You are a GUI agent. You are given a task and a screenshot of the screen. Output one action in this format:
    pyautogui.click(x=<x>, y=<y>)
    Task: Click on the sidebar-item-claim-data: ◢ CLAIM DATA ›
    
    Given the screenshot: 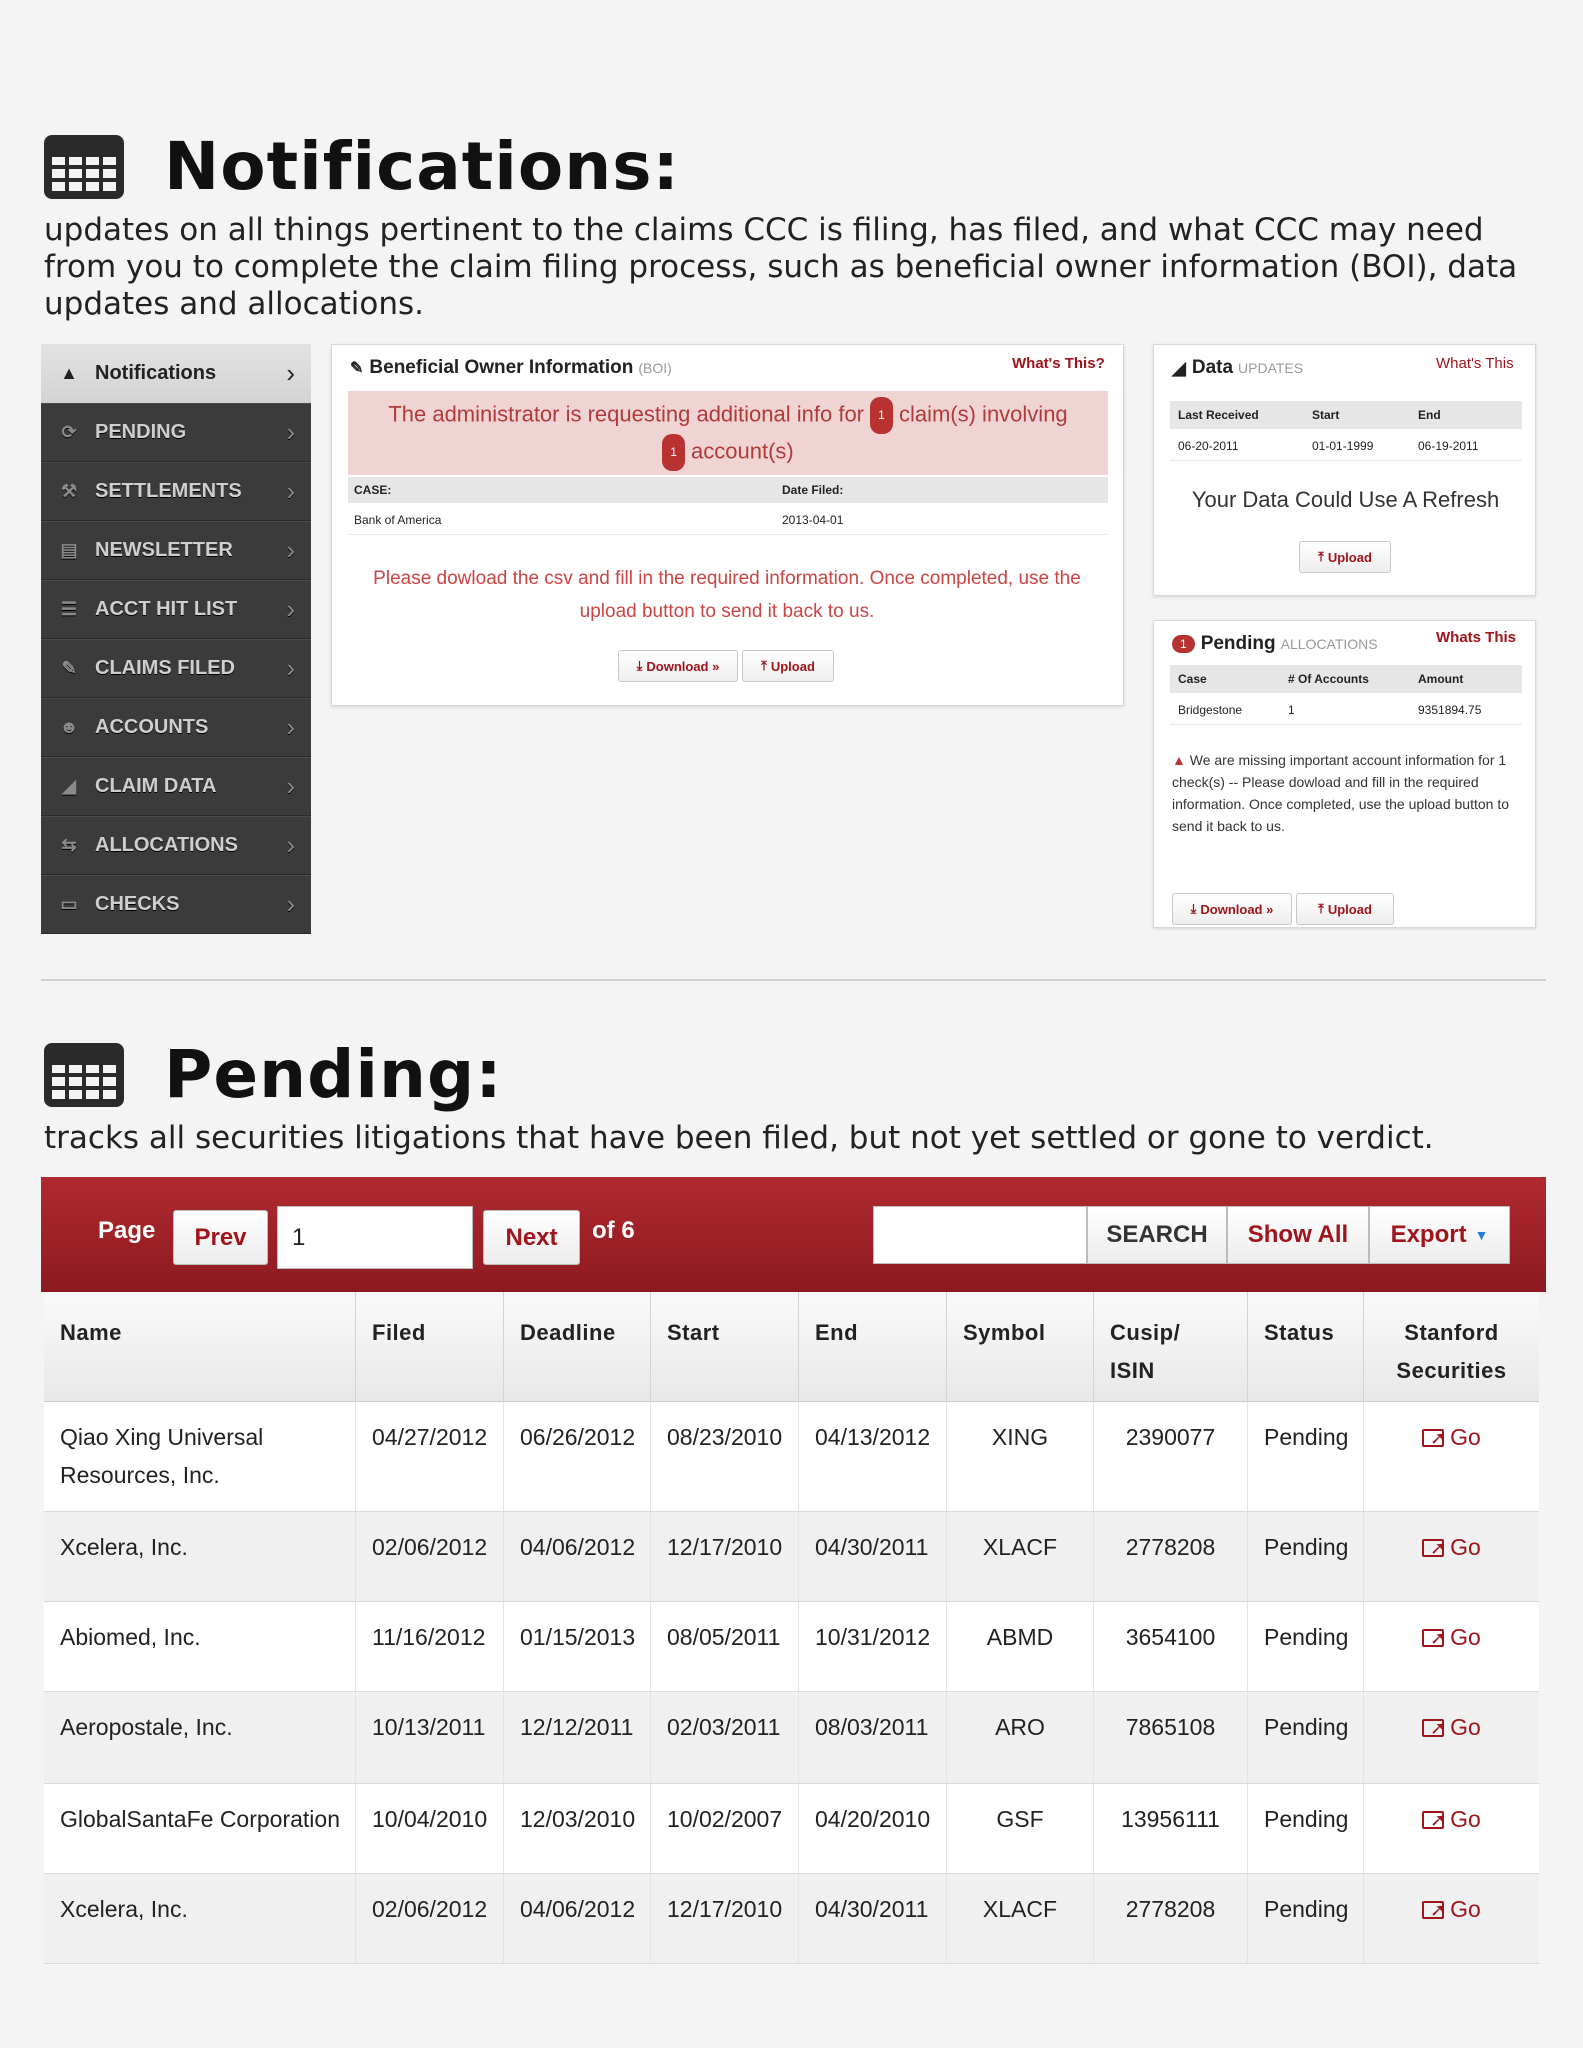 What is the action you would take?
    pyautogui.click(x=176, y=786)
    